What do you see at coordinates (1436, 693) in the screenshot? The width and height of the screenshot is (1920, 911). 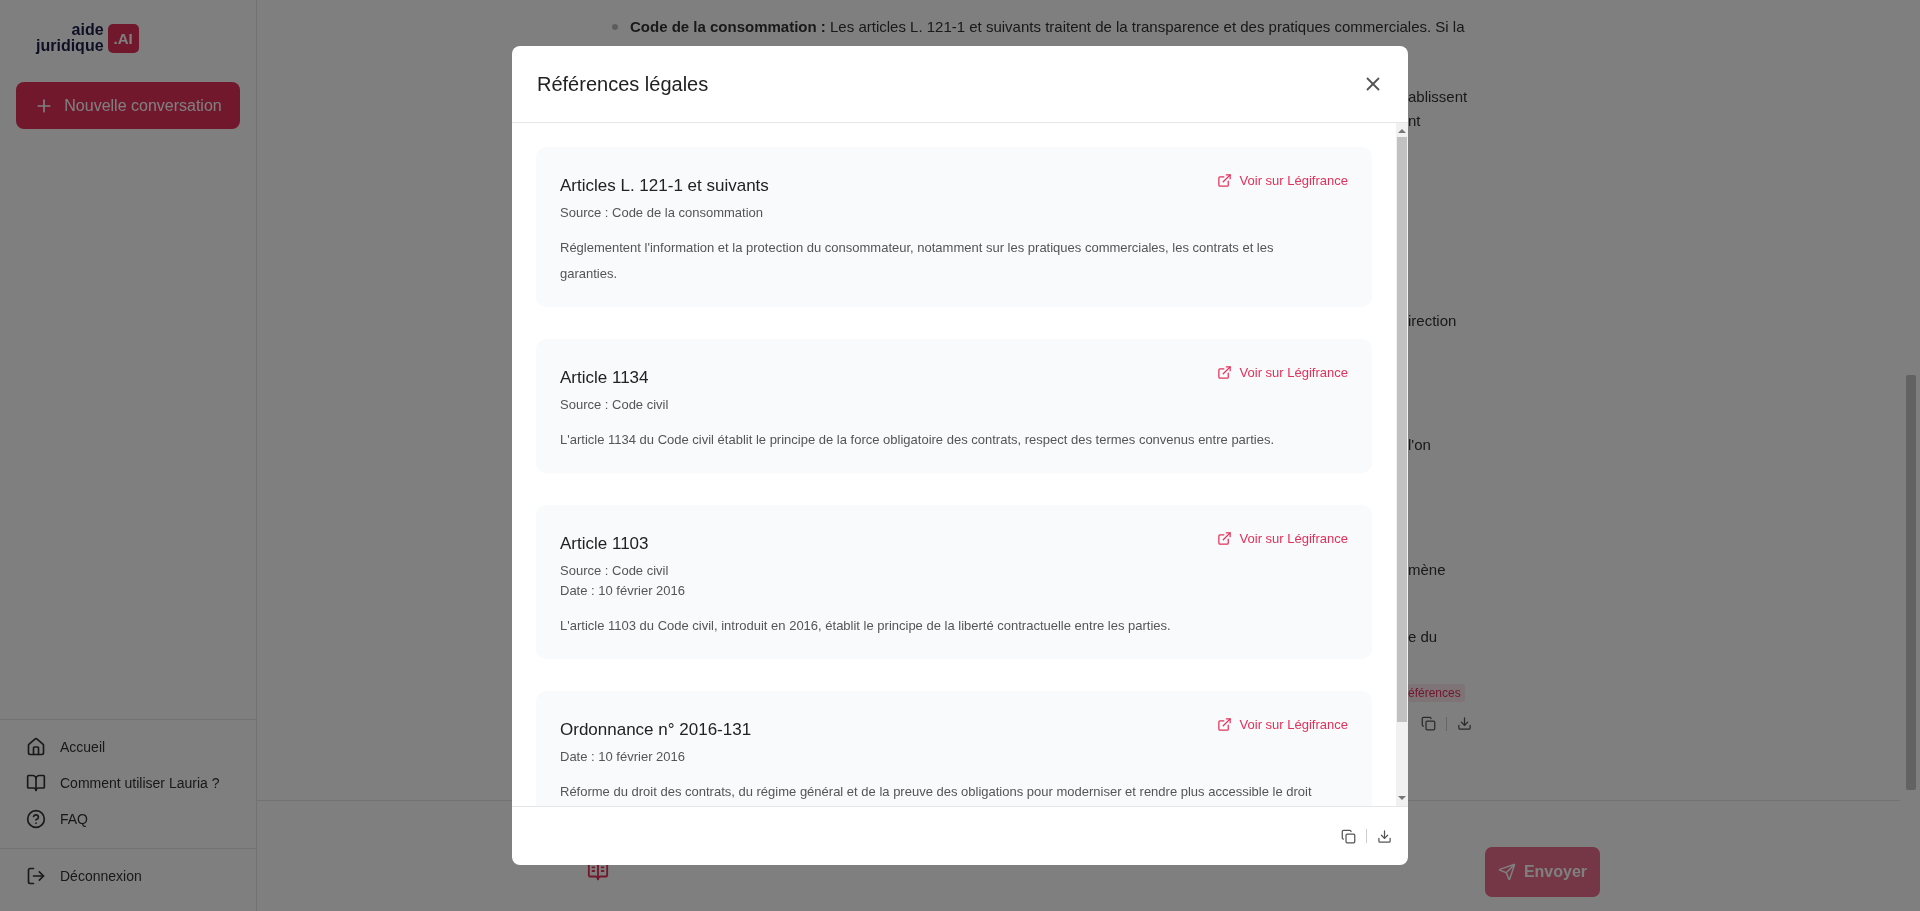 I see `references-tag: éférences` at bounding box center [1436, 693].